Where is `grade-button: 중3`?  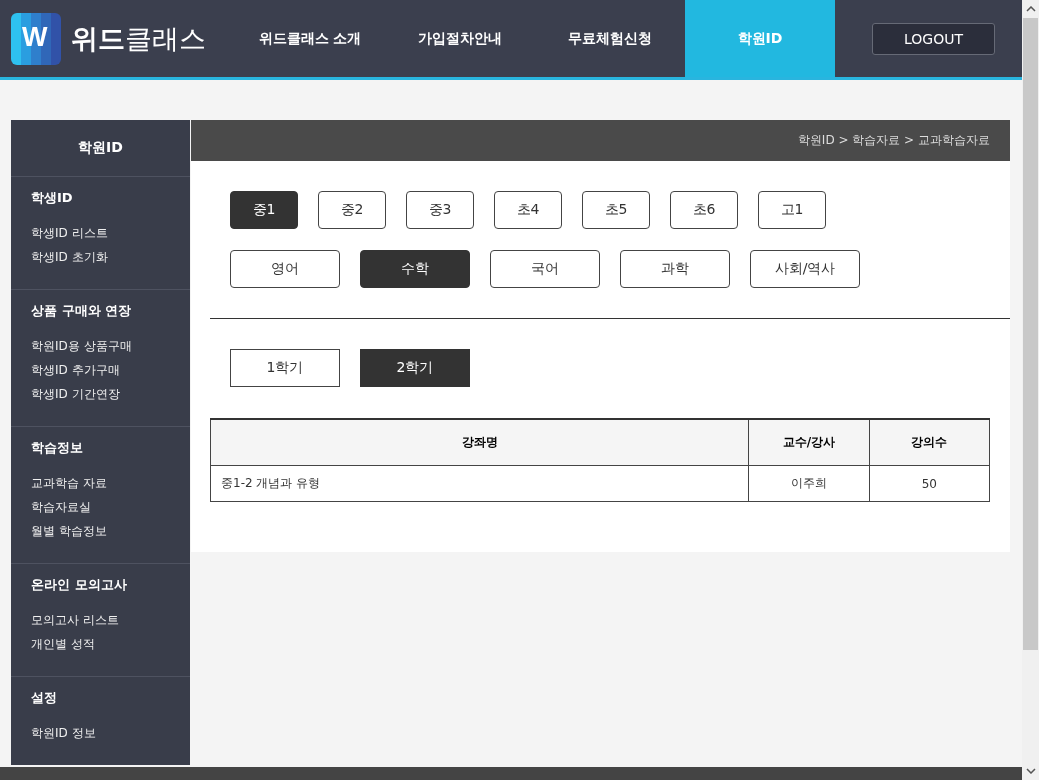 grade-button: 중3 is located at coordinates (440, 210).